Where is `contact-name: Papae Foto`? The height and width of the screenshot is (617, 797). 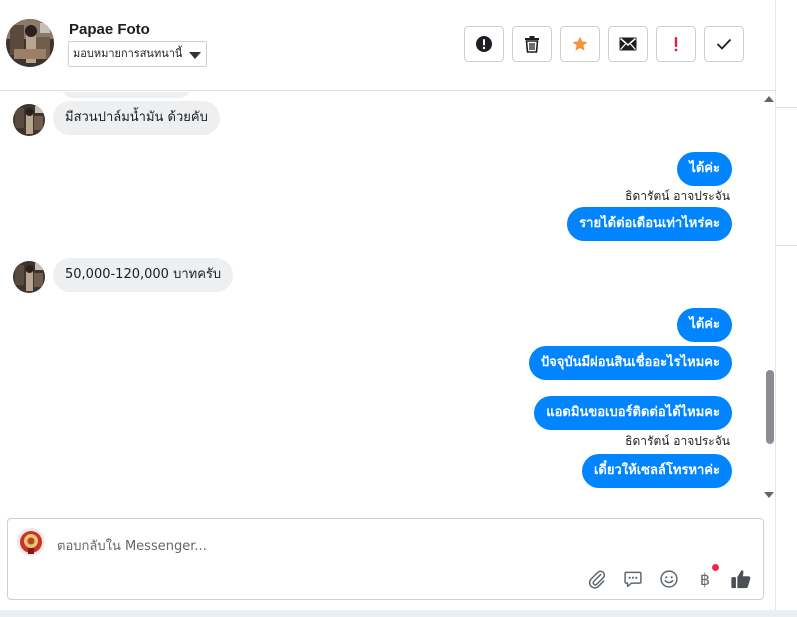 contact-name: Papae Foto is located at coordinates (109, 29).